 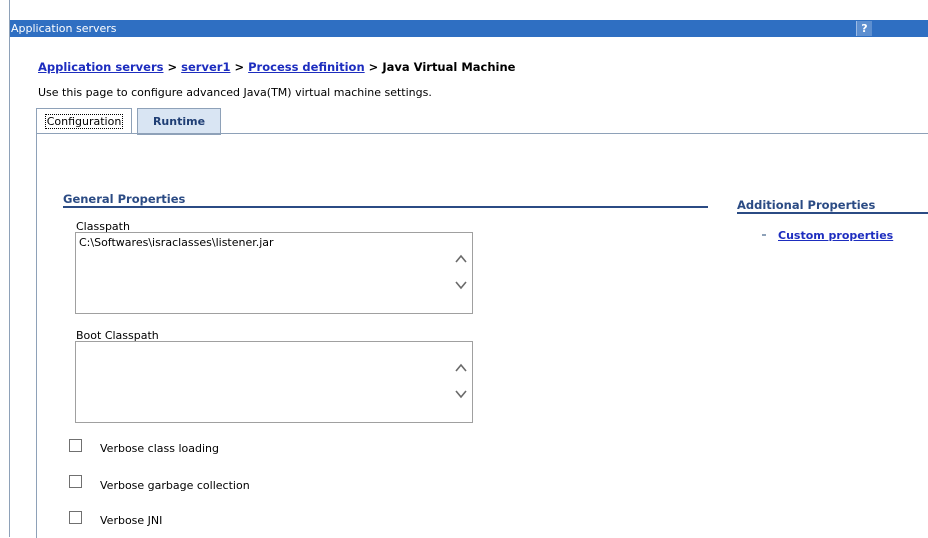 What do you see at coordinates (175, 485) in the screenshot?
I see `verbose-garbage-collection-label: Verbose garbage collection` at bounding box center [175, 485].